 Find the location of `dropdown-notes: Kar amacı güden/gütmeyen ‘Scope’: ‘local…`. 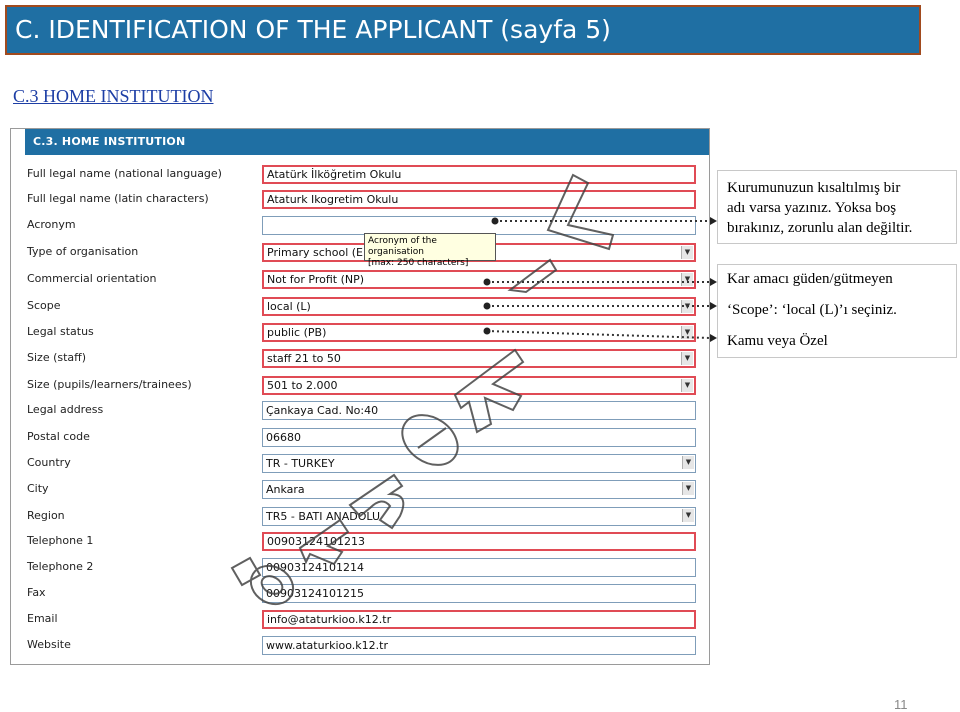

dropdown-notes: Kar amacı güden/gütmeyen ‘Scope’: ‘local… is located at coordinates (837, 311).